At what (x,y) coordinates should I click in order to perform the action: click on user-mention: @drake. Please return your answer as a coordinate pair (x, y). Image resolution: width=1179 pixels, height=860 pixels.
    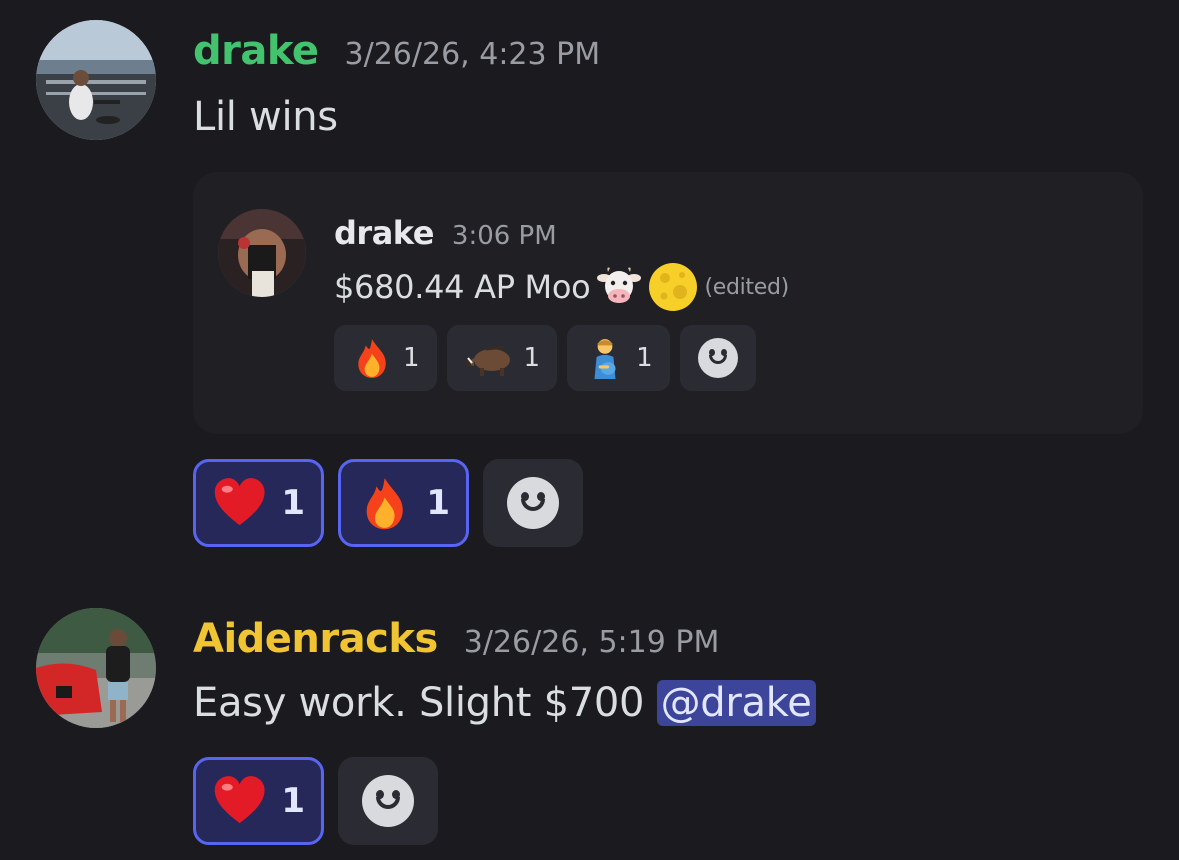
    Looking at the image, I should click on (736, 703).